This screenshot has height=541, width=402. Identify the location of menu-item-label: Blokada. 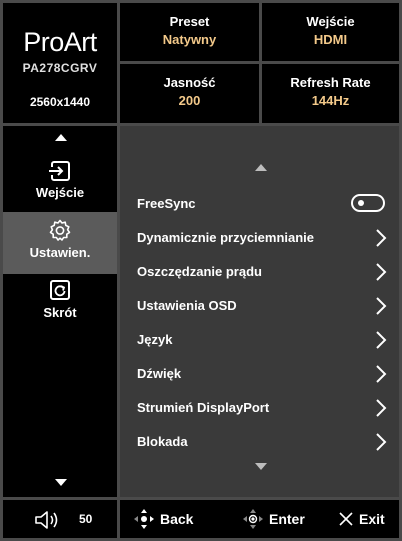
(162, 441).